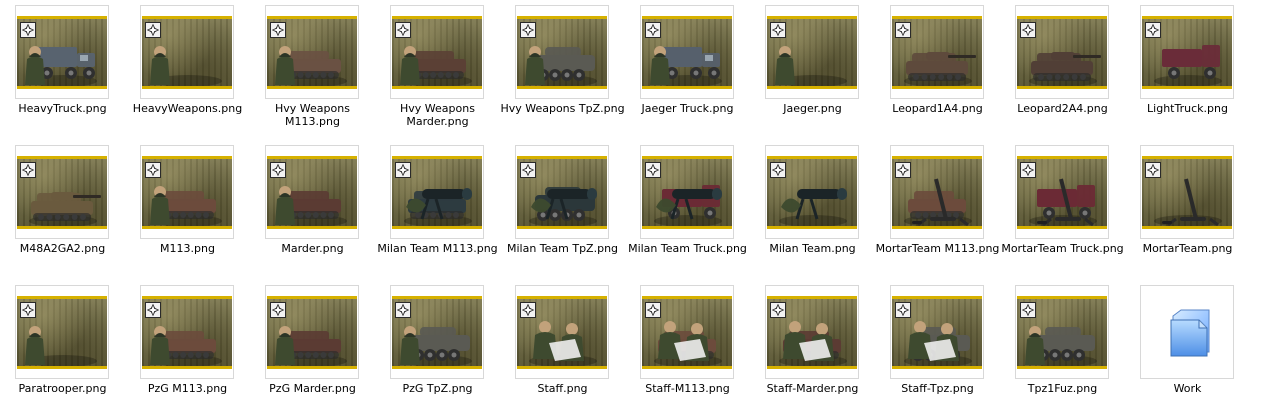  I want to click on file-name: MortarTeam Truck.png, so click(1062, 248).